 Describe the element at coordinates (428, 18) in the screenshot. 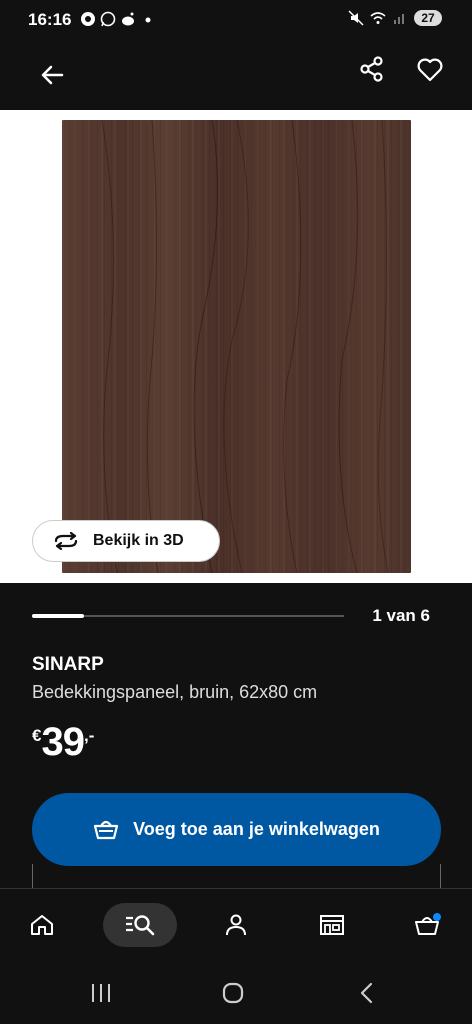

I see `battery-indicator: 27` at that location.